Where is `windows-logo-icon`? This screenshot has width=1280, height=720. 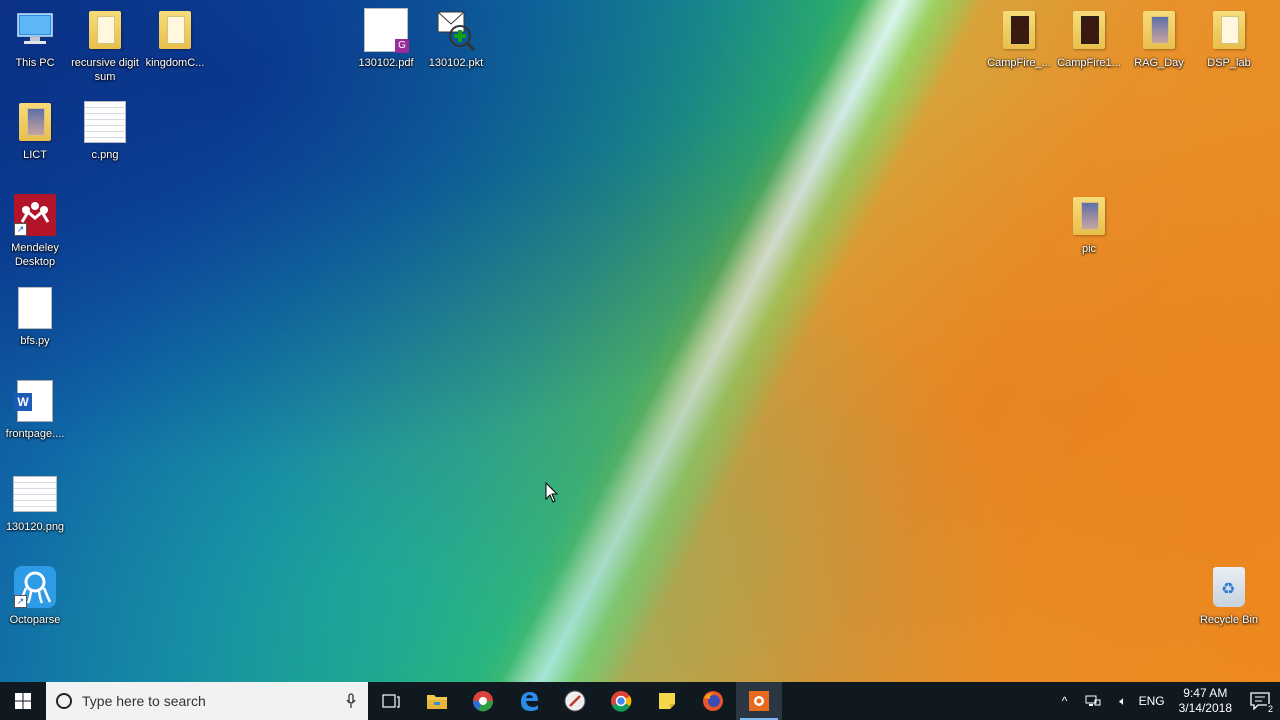
windows-logo-icon is located at coordinates (23, 701).